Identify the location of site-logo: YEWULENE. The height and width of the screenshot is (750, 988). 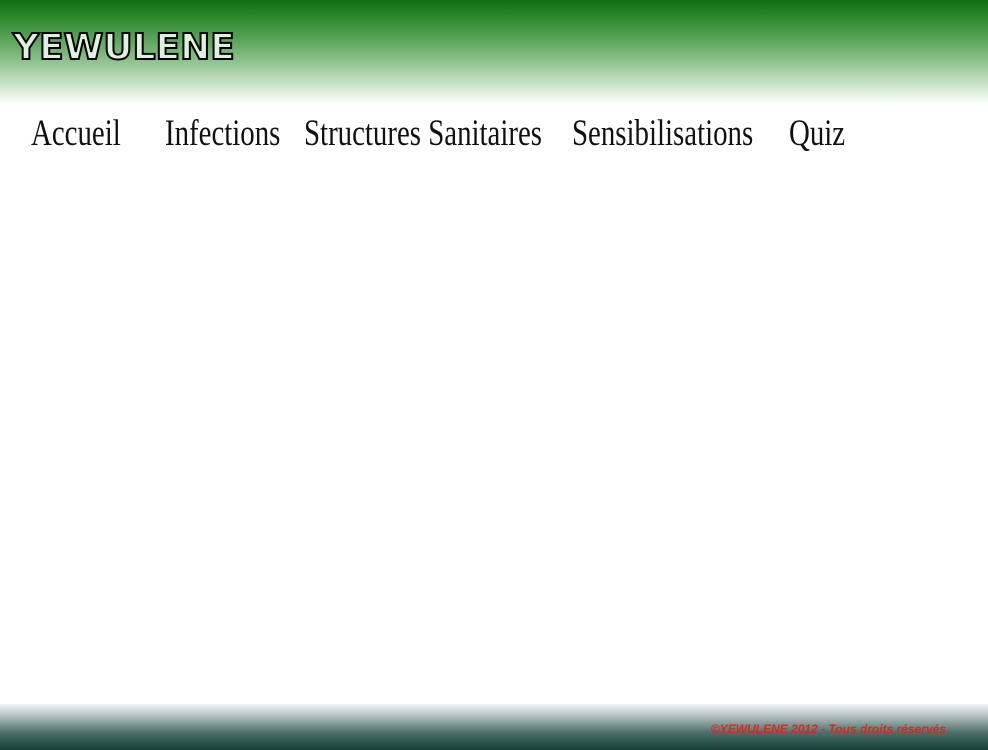
(124, 48).